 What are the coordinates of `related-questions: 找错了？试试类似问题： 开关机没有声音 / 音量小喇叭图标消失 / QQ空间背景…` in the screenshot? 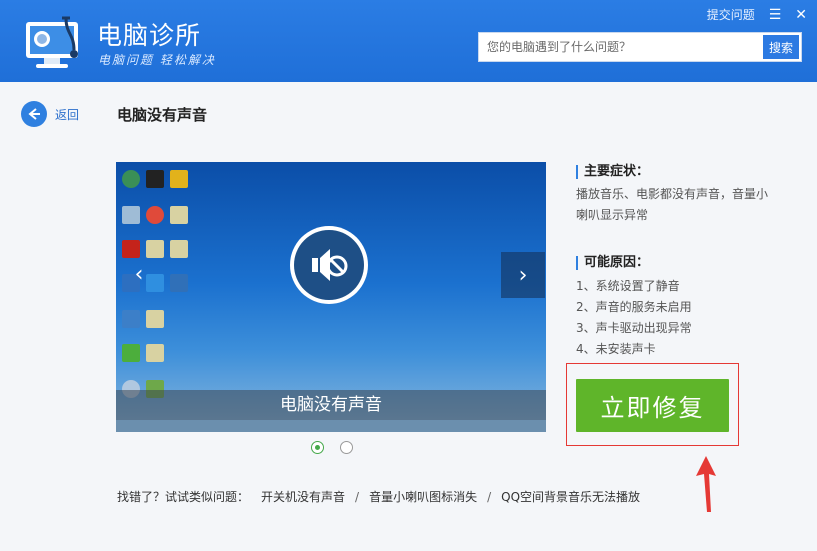 It's located at (378, 496).